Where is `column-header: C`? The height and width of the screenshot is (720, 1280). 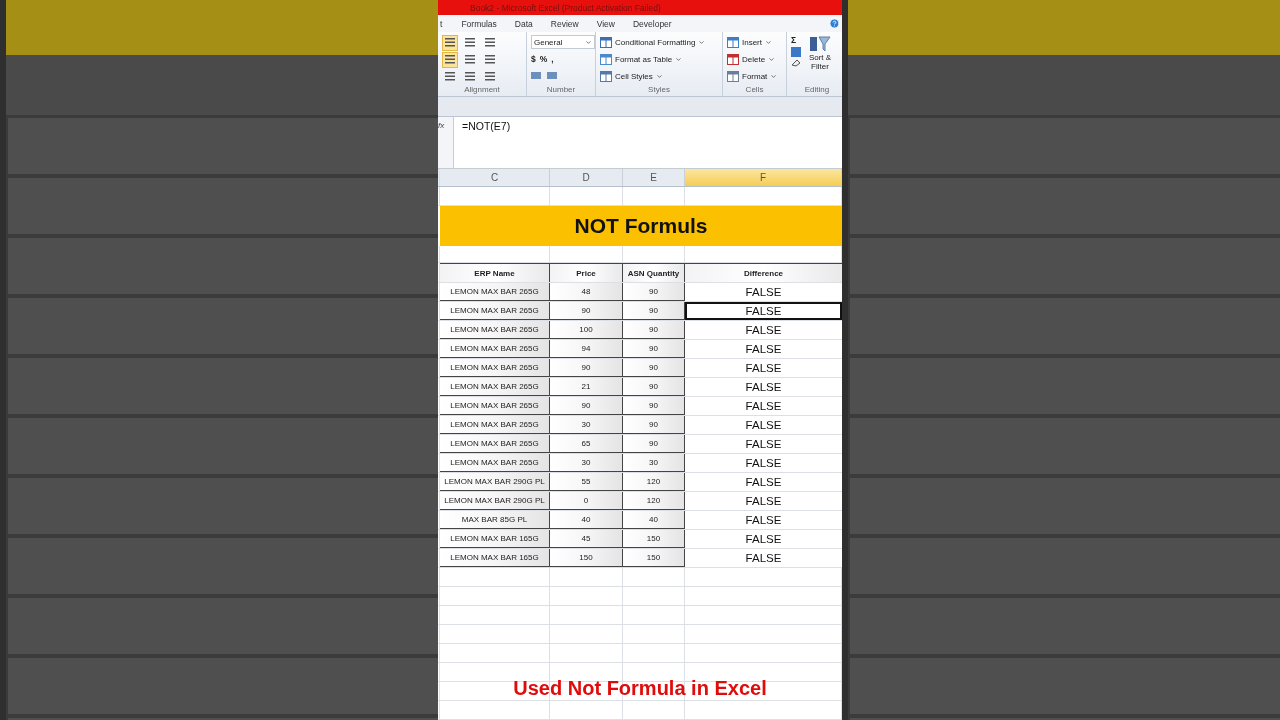 column-header: C is located at coordinates (495, 177).